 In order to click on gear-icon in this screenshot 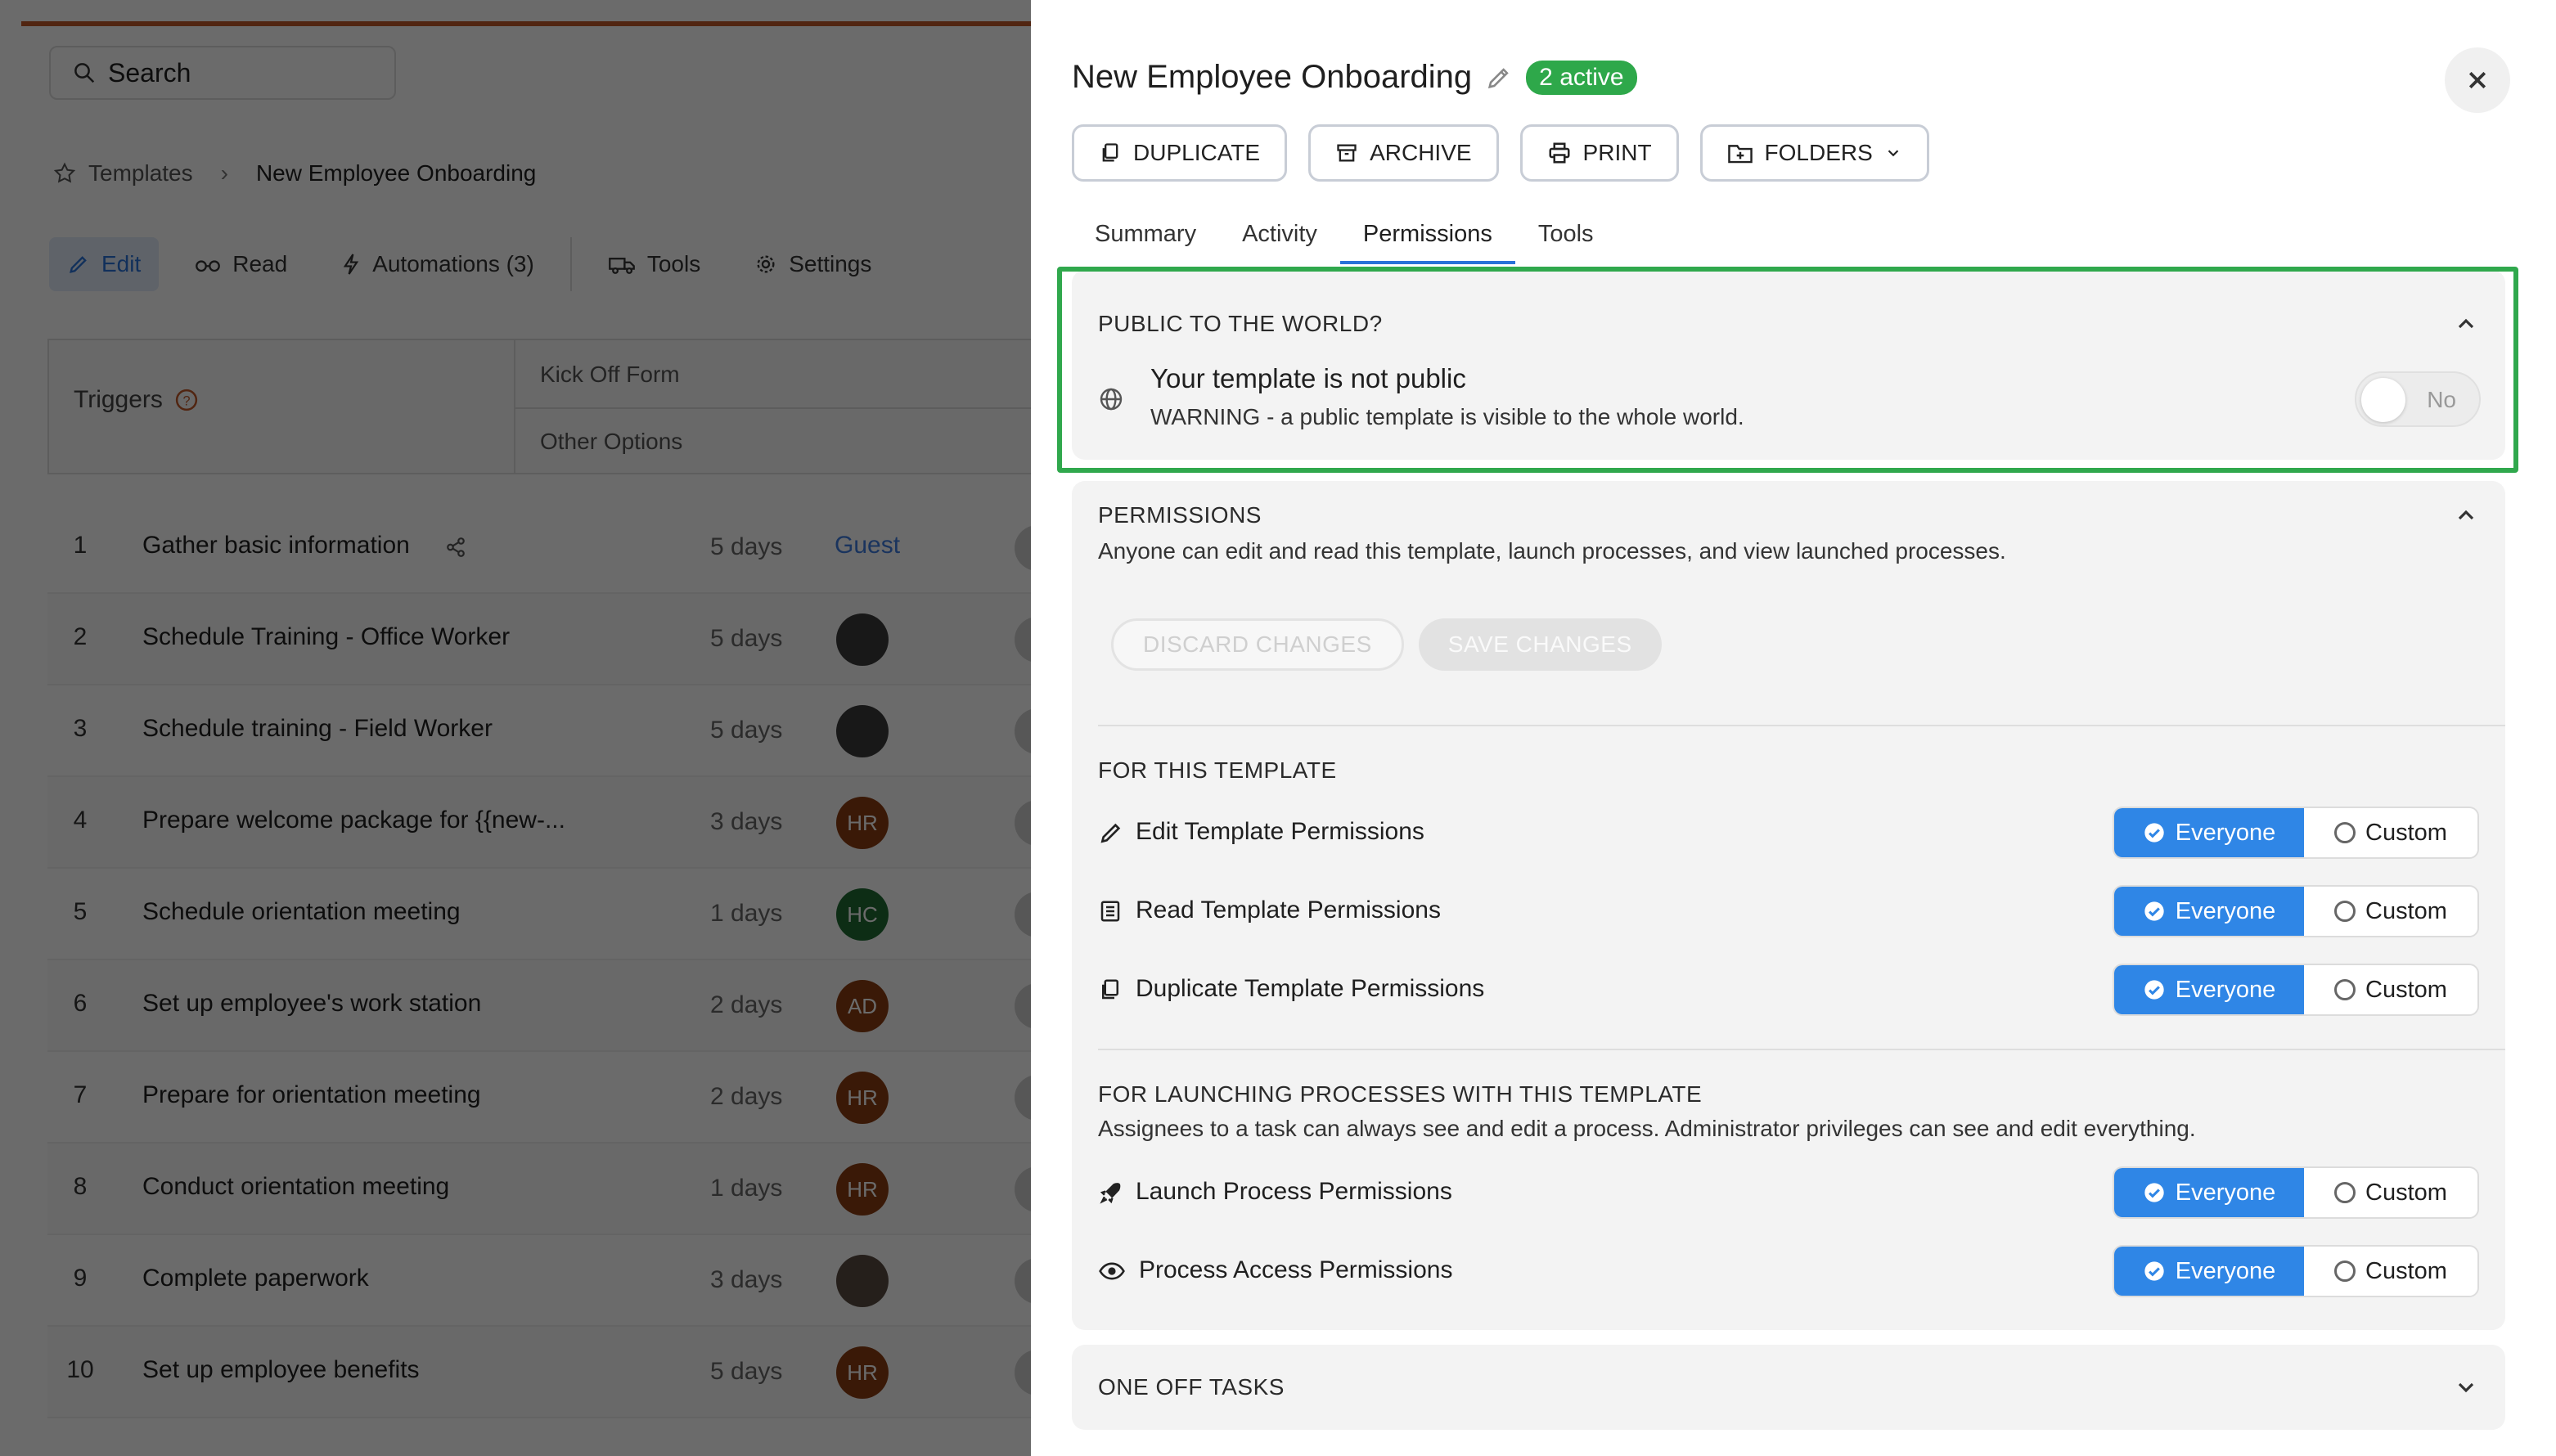, I will do `click(766, 264)`.